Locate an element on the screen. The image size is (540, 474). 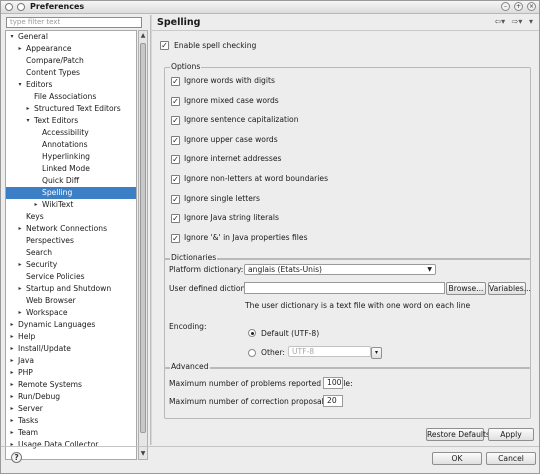
tree-item: Annotations is located at coordinates (71, 145).